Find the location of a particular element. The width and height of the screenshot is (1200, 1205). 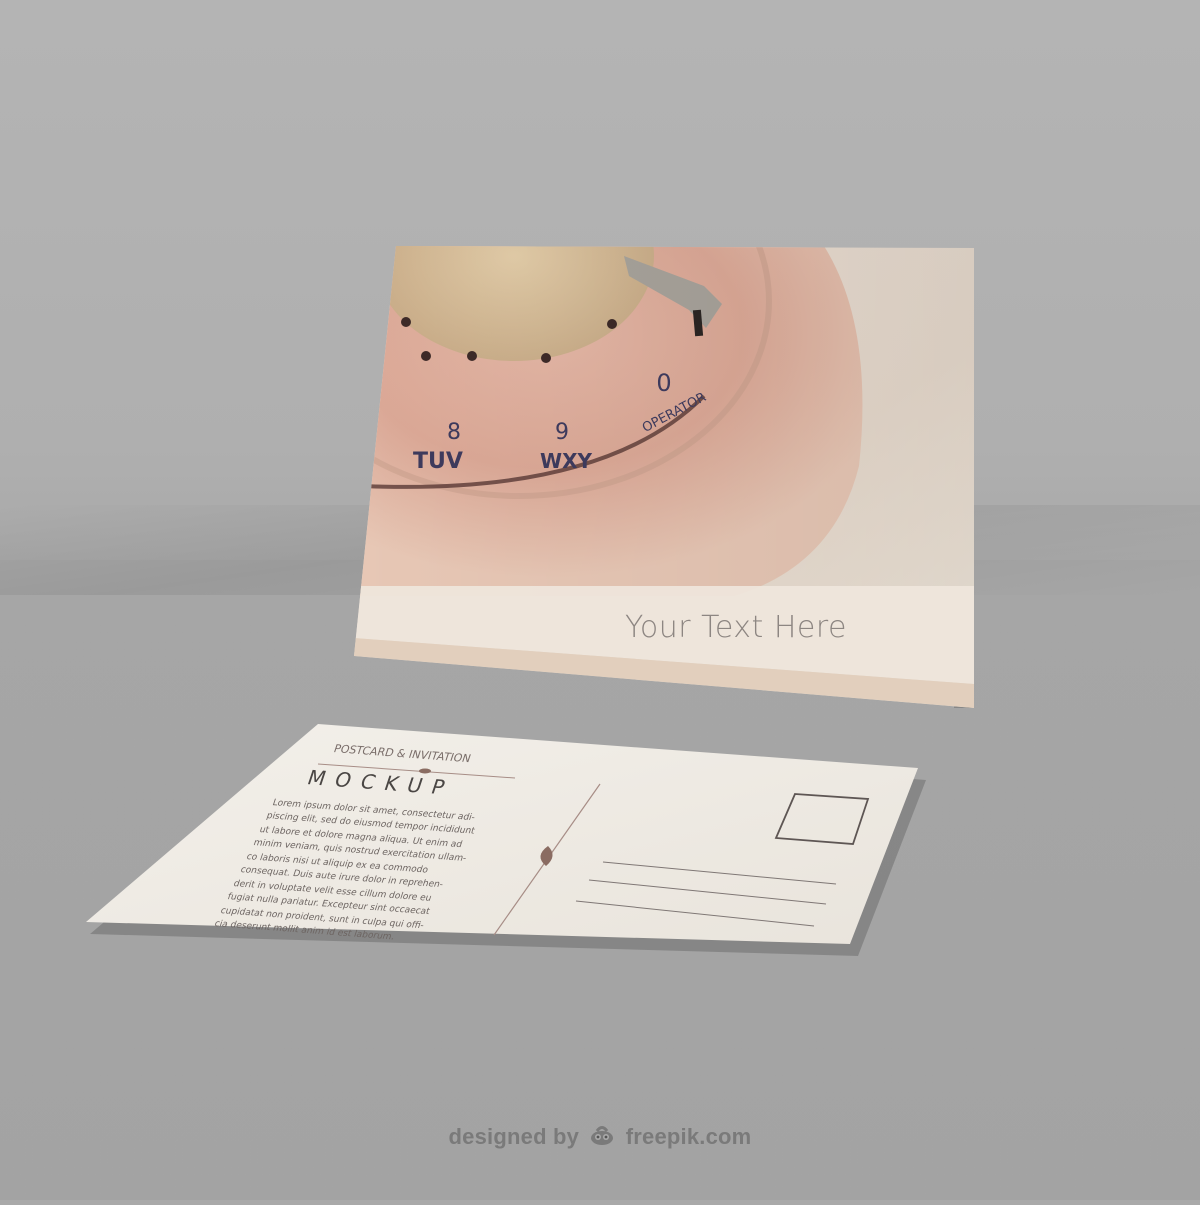

credit-prefix: designed by is located at coordinates (514, 1136).